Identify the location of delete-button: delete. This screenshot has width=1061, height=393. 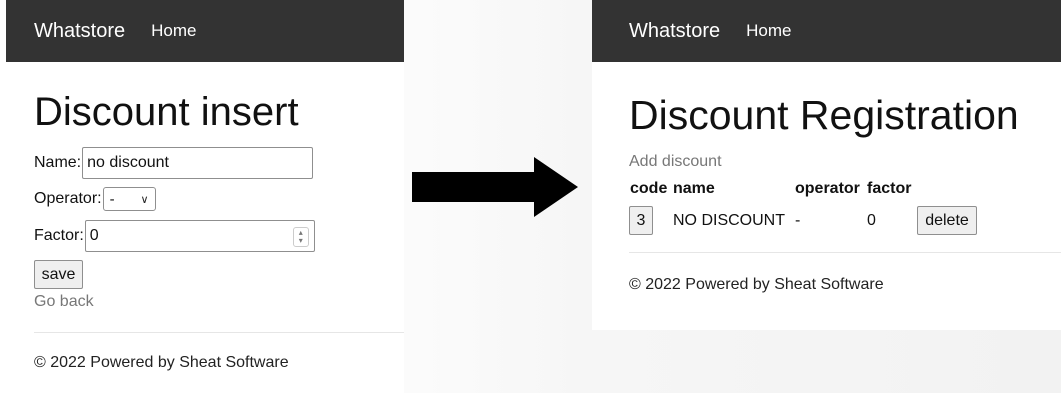
(947, 220).